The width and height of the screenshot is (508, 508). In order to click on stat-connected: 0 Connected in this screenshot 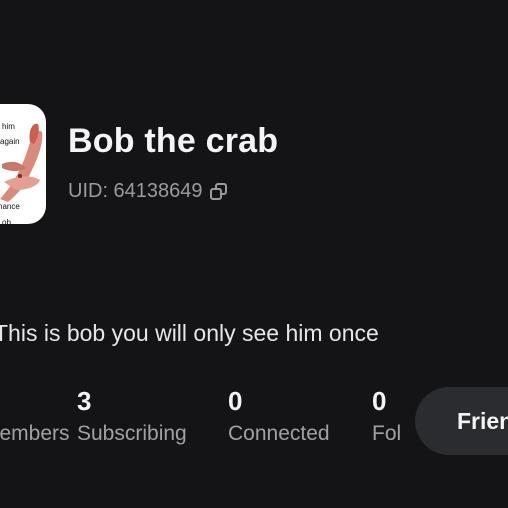, I will do `click(279, 416)`.